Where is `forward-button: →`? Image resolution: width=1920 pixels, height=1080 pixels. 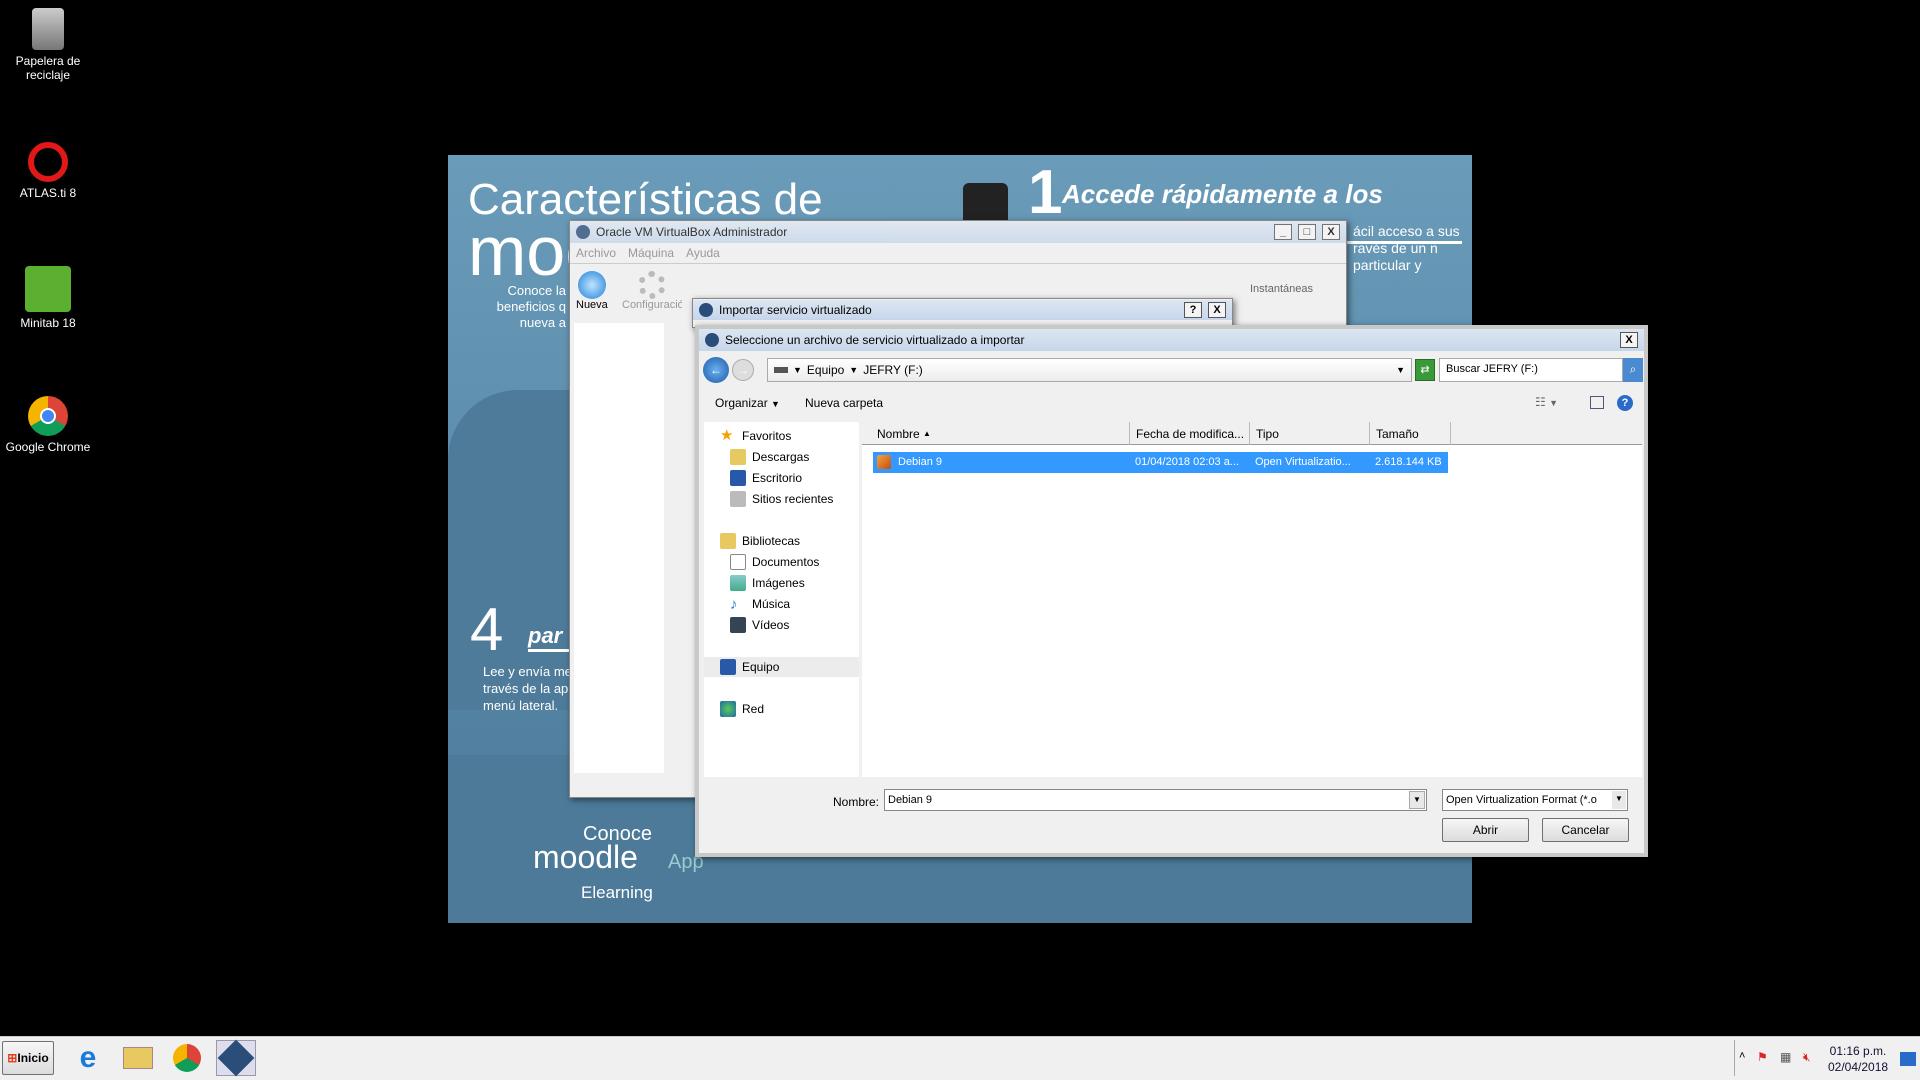 forward-button: → is located at coordinates (743, 370).